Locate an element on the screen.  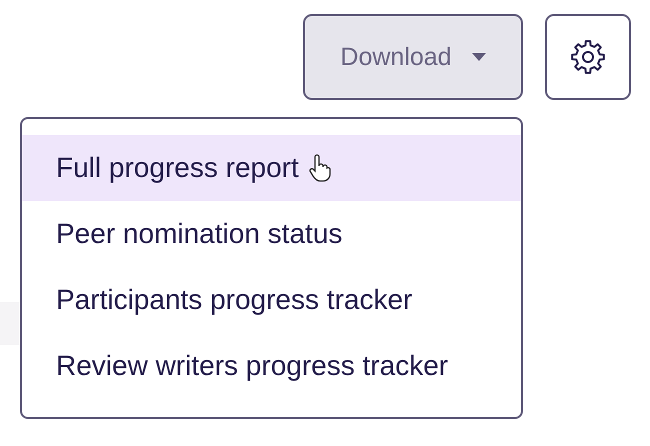
hand-cursor-icon is located at coordinates (319, 168).